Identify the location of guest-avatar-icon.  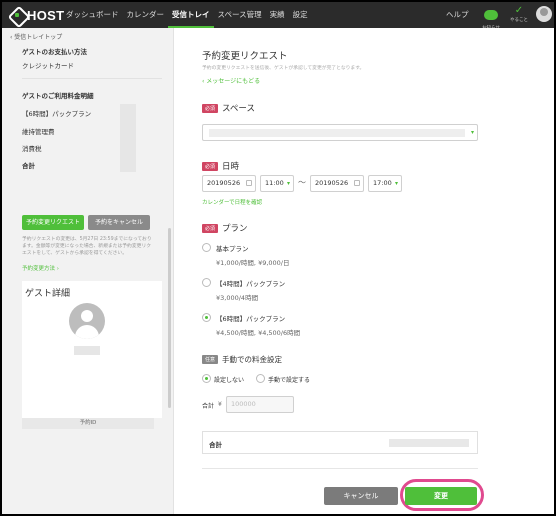
(87, 321).